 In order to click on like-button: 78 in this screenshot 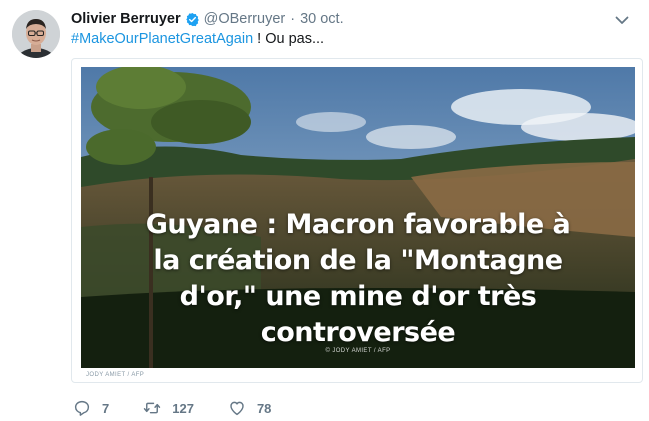, I will do `click(249, 408)`.